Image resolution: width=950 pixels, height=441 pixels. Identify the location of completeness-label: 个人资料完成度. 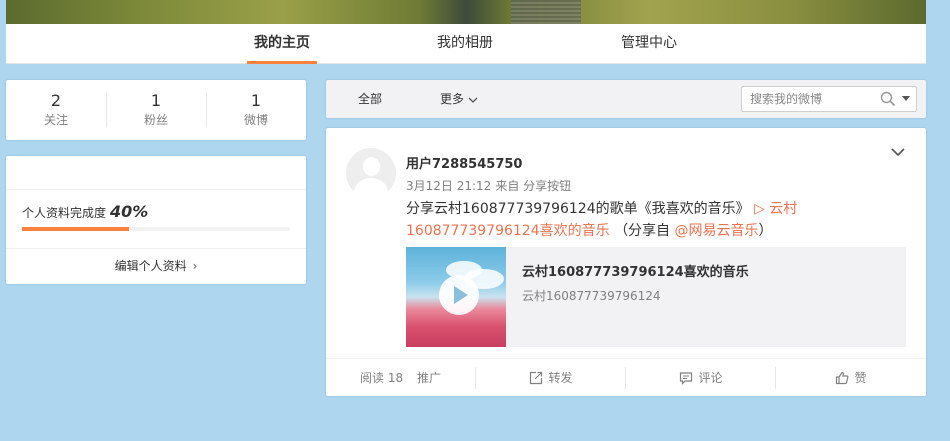
(64, 213).